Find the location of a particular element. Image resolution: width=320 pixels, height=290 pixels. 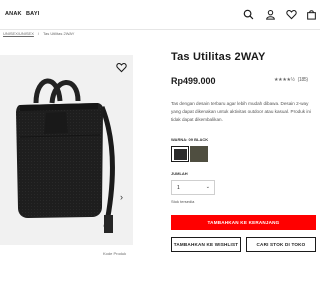

color-swatch-black is located at coordinates (180, 154).